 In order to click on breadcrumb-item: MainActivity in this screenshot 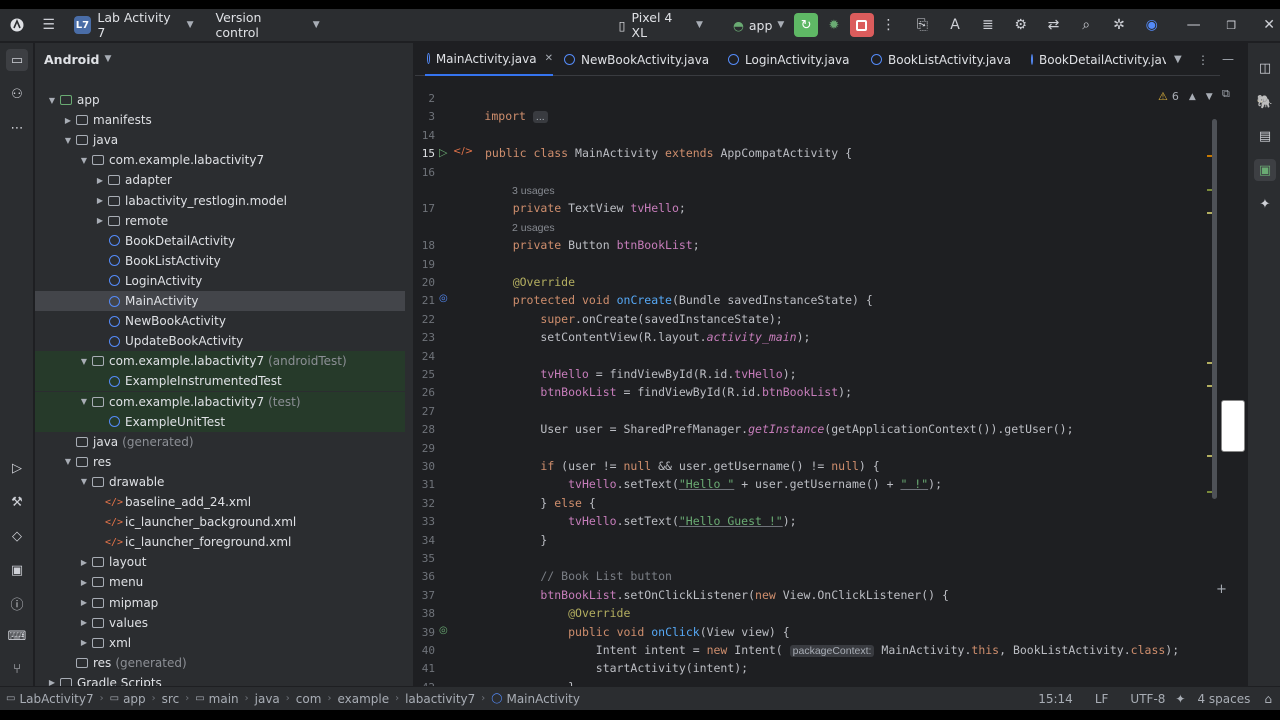, I will do `click(543, 699)`.